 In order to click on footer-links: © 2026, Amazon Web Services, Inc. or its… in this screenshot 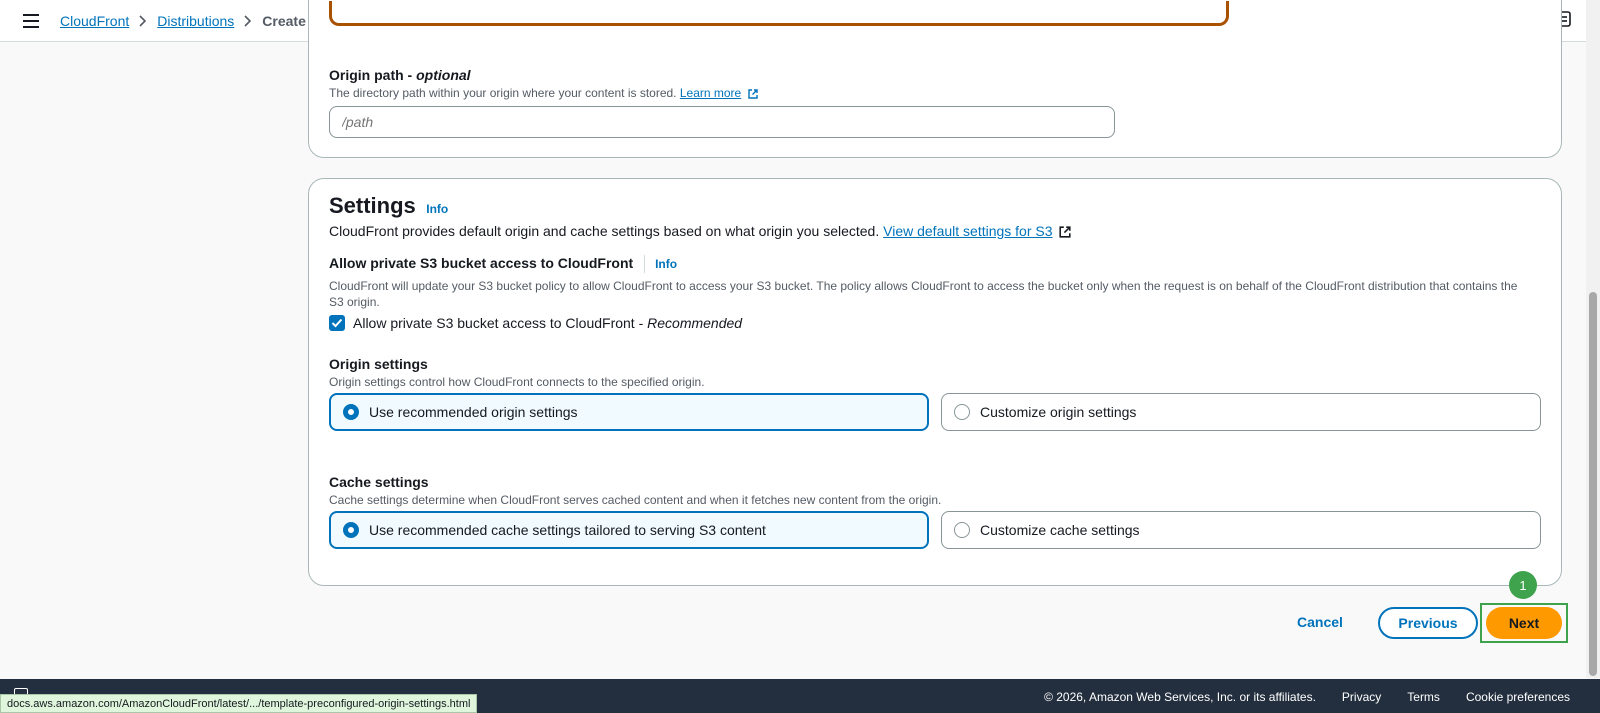, I will do `click(1307, 697)`.